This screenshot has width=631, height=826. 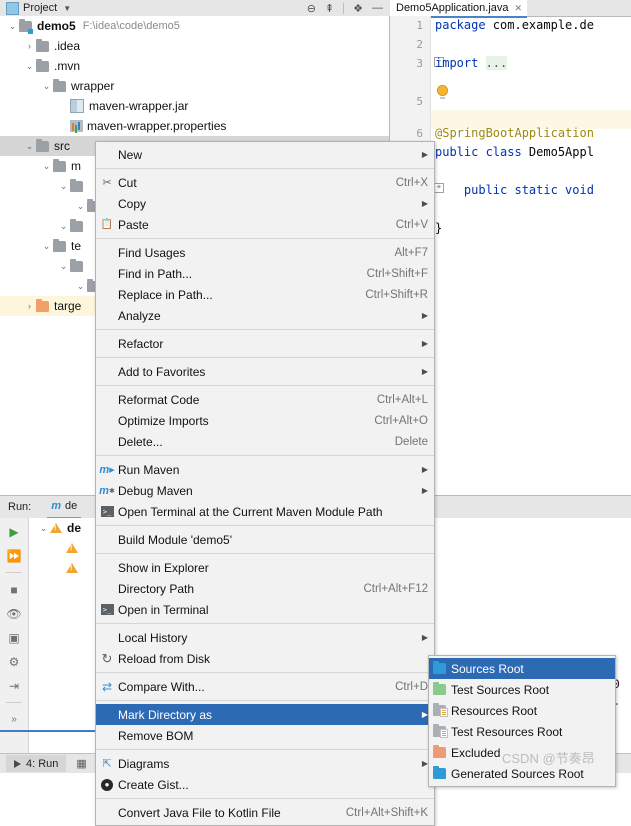 What do you see at coordinates (476, 752) in the screenshot?
I see `submenu-item-label: Excluded` at bounding box center [476, 752].